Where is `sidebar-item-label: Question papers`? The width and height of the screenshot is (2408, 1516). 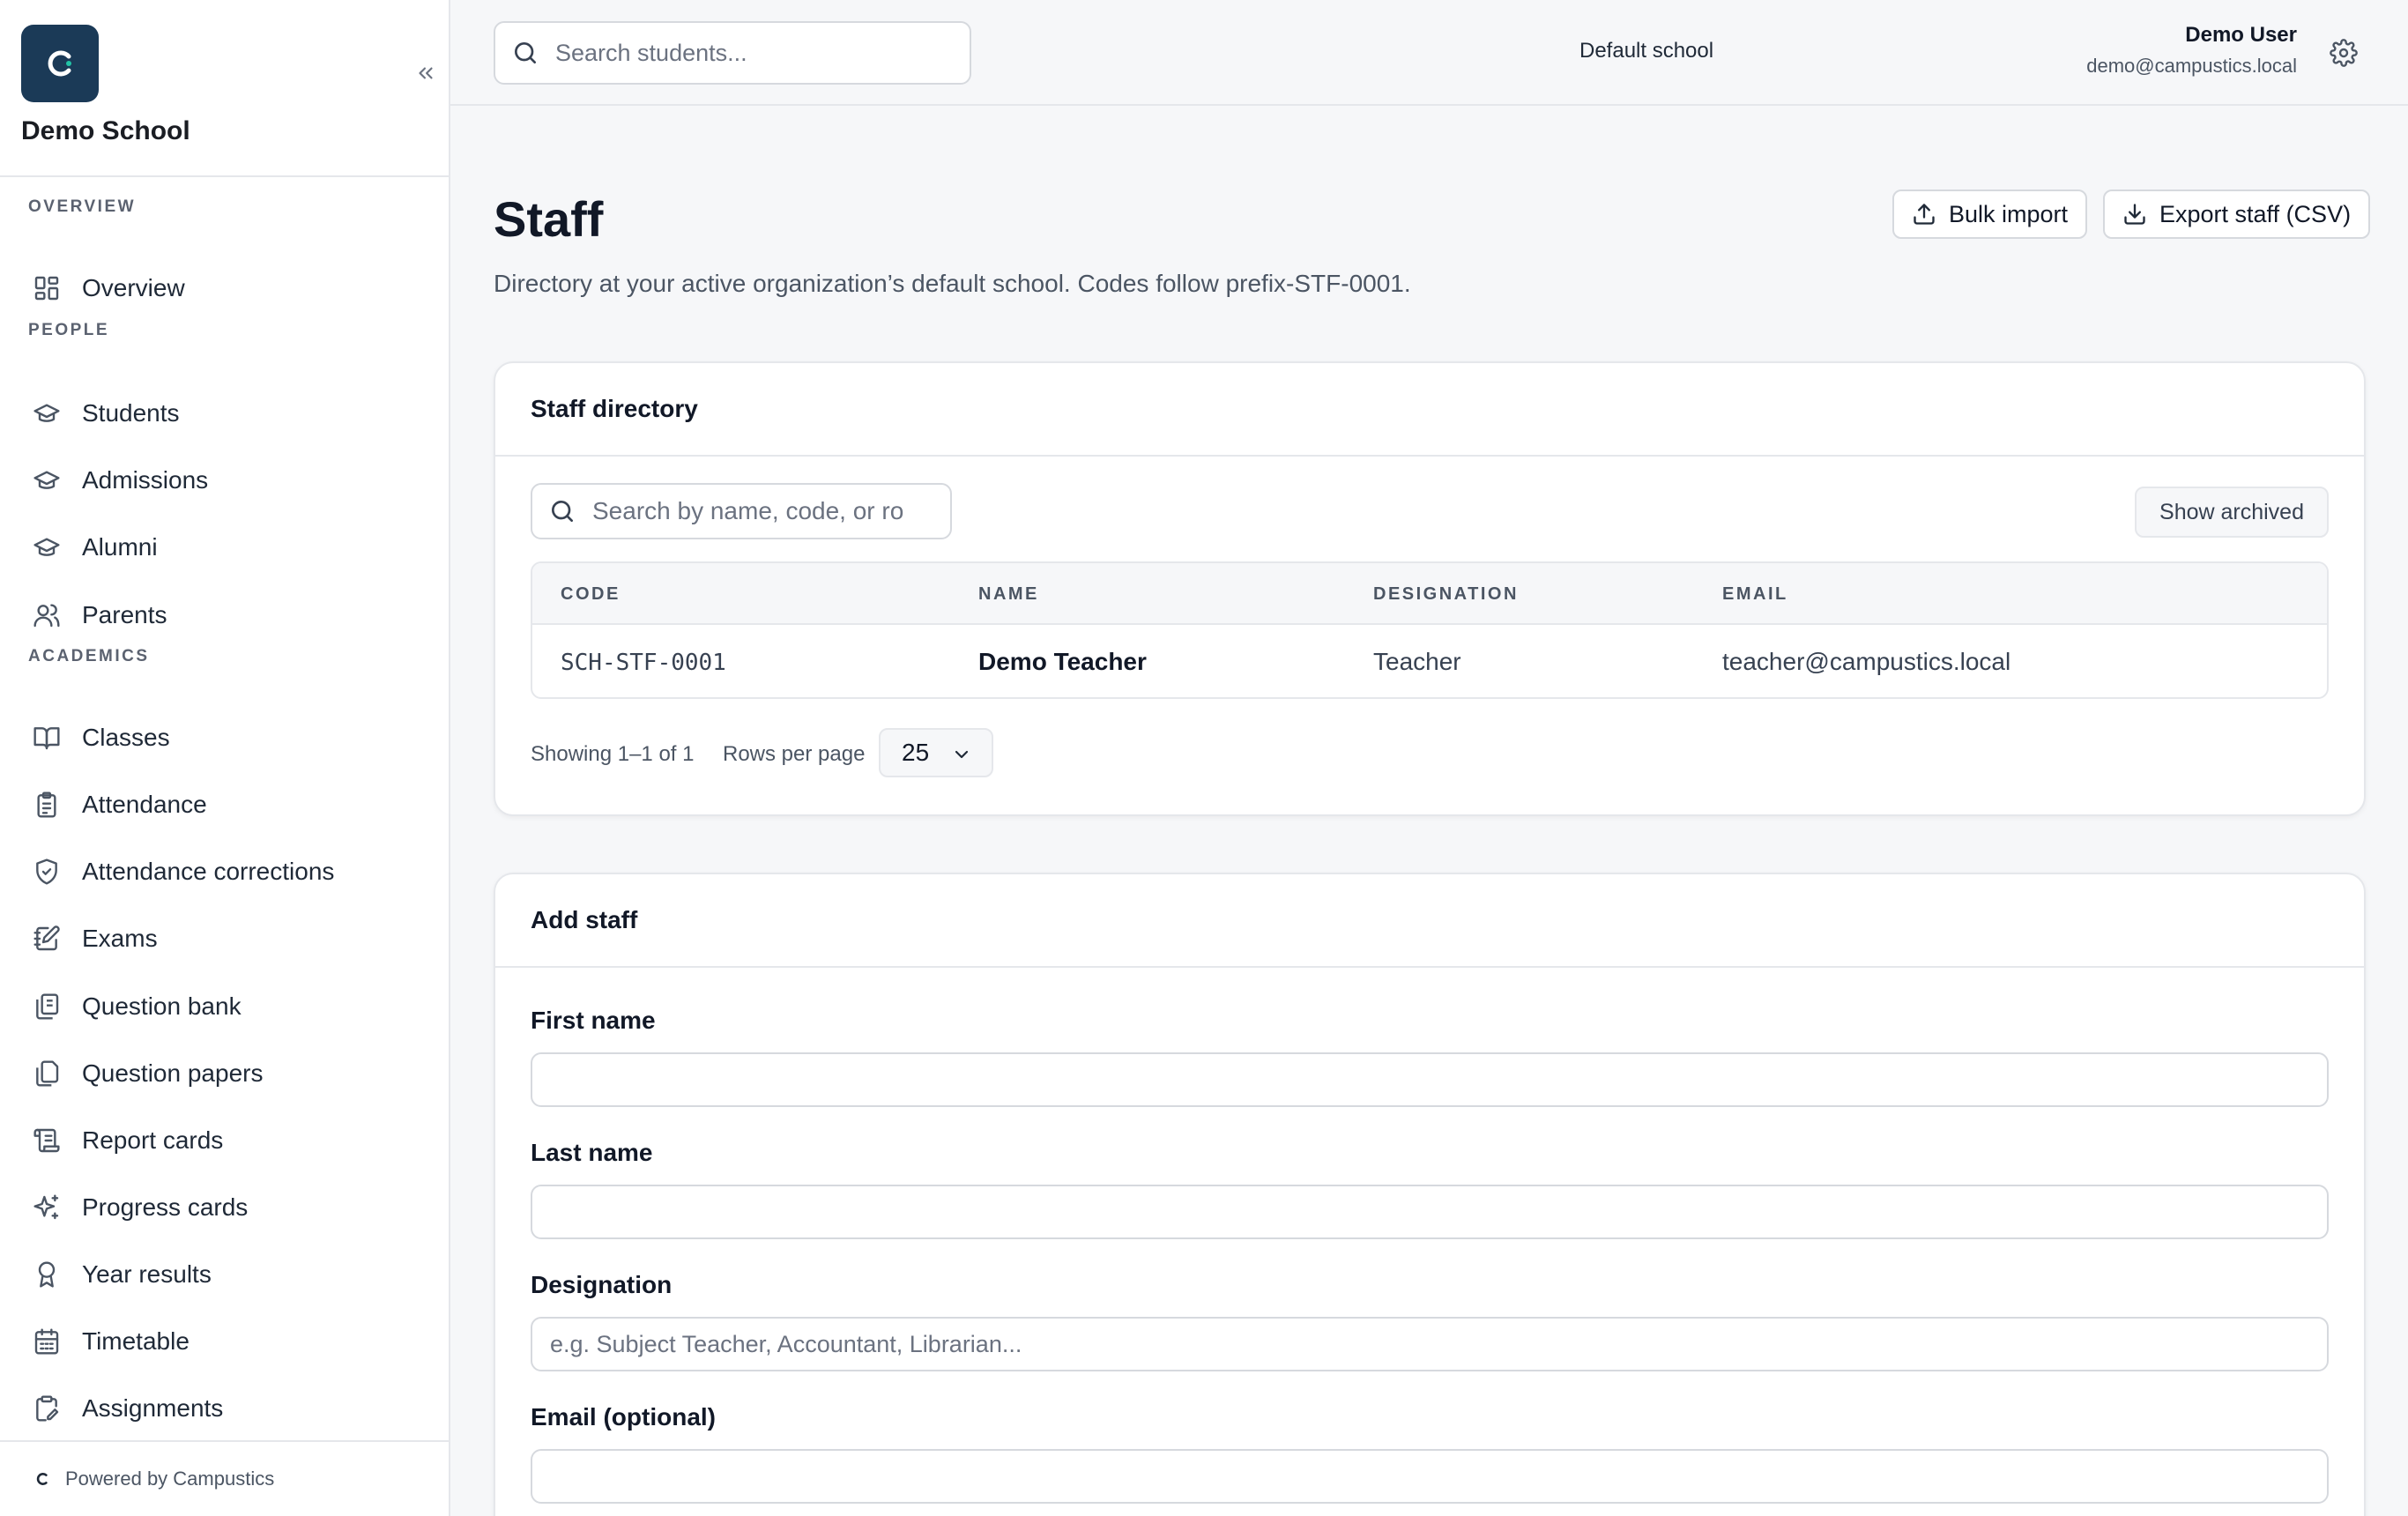 sidebar-item-label: Question papers is located at coordinates (173, 1073).